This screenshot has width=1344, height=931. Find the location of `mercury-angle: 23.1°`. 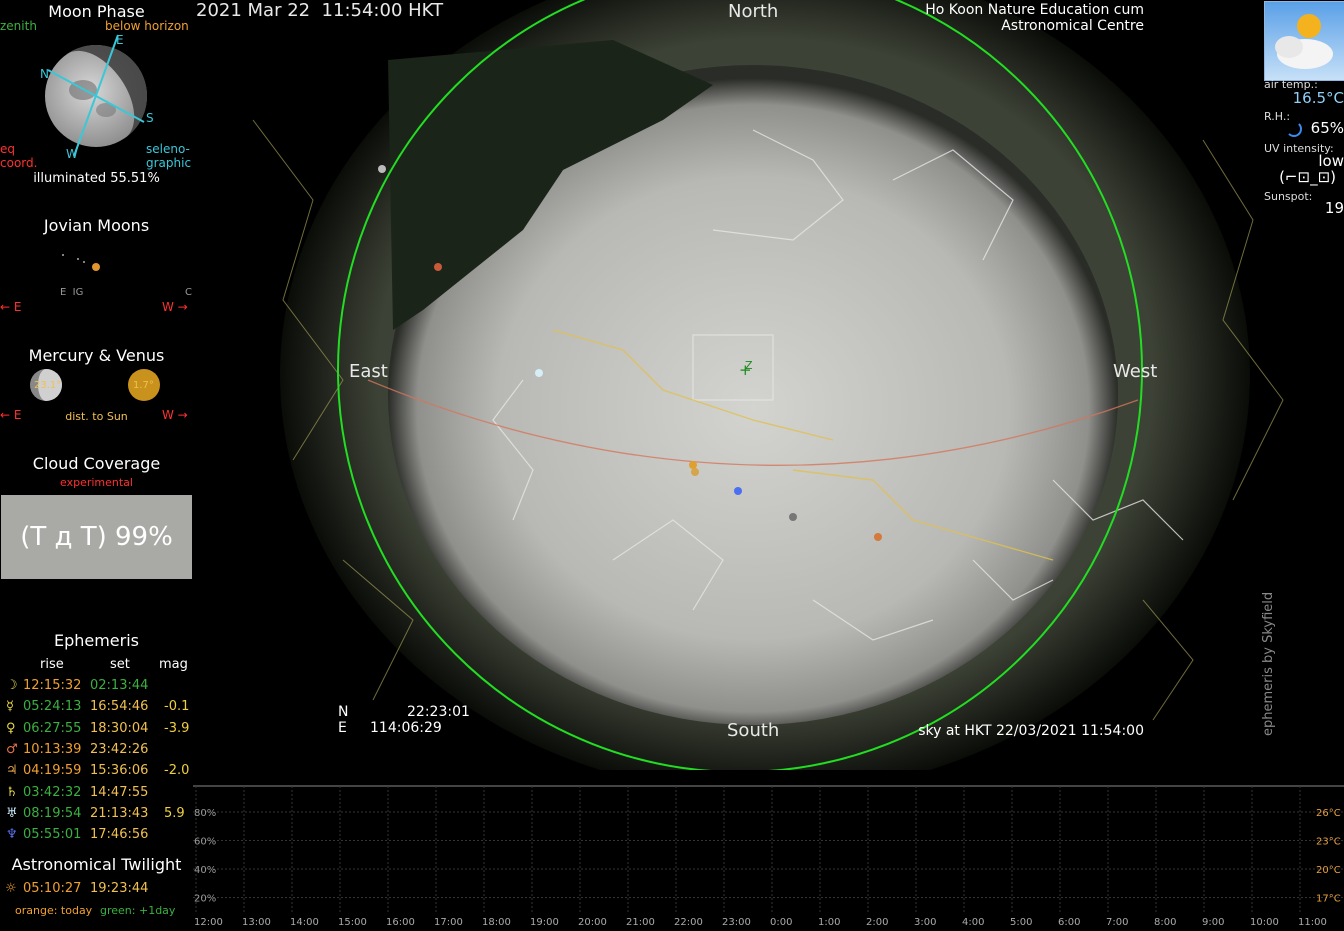

mercury-angle: 23.1° is located at coordinates (48, 385).